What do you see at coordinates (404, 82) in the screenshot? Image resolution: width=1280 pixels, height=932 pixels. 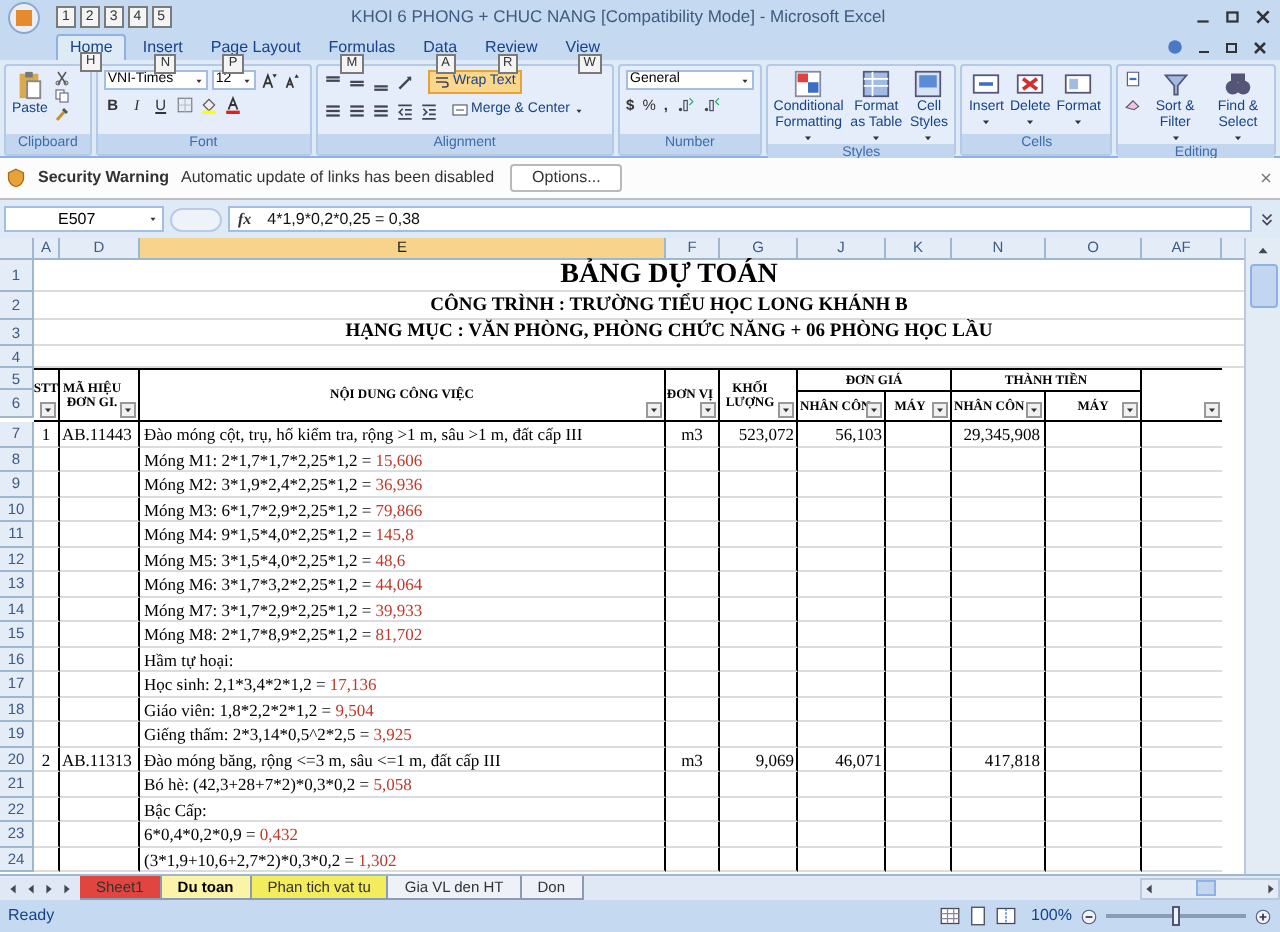 I see `orientation-icon` at bounding box center [404, 82].